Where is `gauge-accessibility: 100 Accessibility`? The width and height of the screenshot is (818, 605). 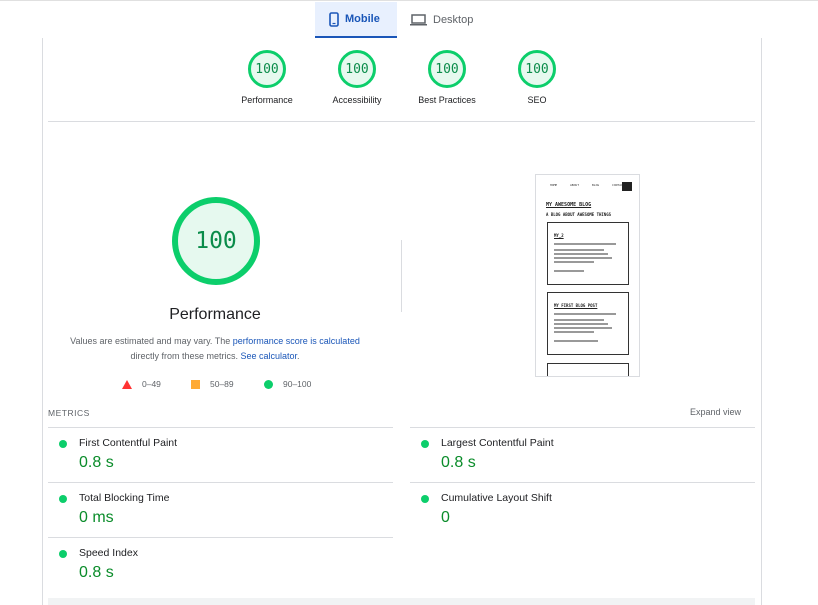
gauge-accessibility: 100 Accessibility is located at coordinates (357, 77).